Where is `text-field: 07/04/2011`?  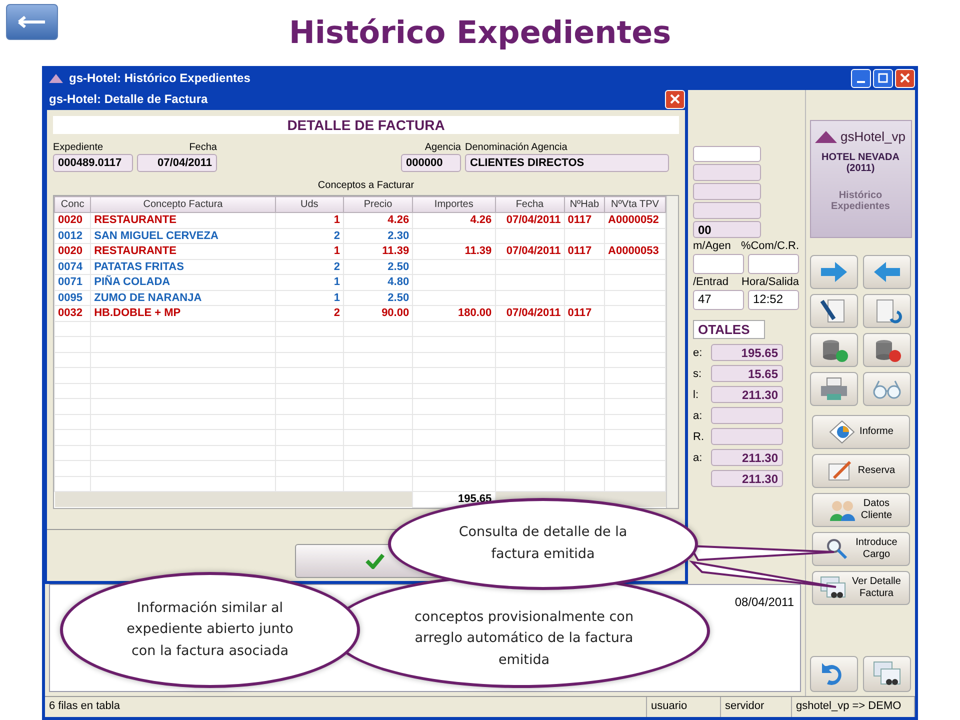
text-field: 07/04/2011 is located at coordinates (177, 163).